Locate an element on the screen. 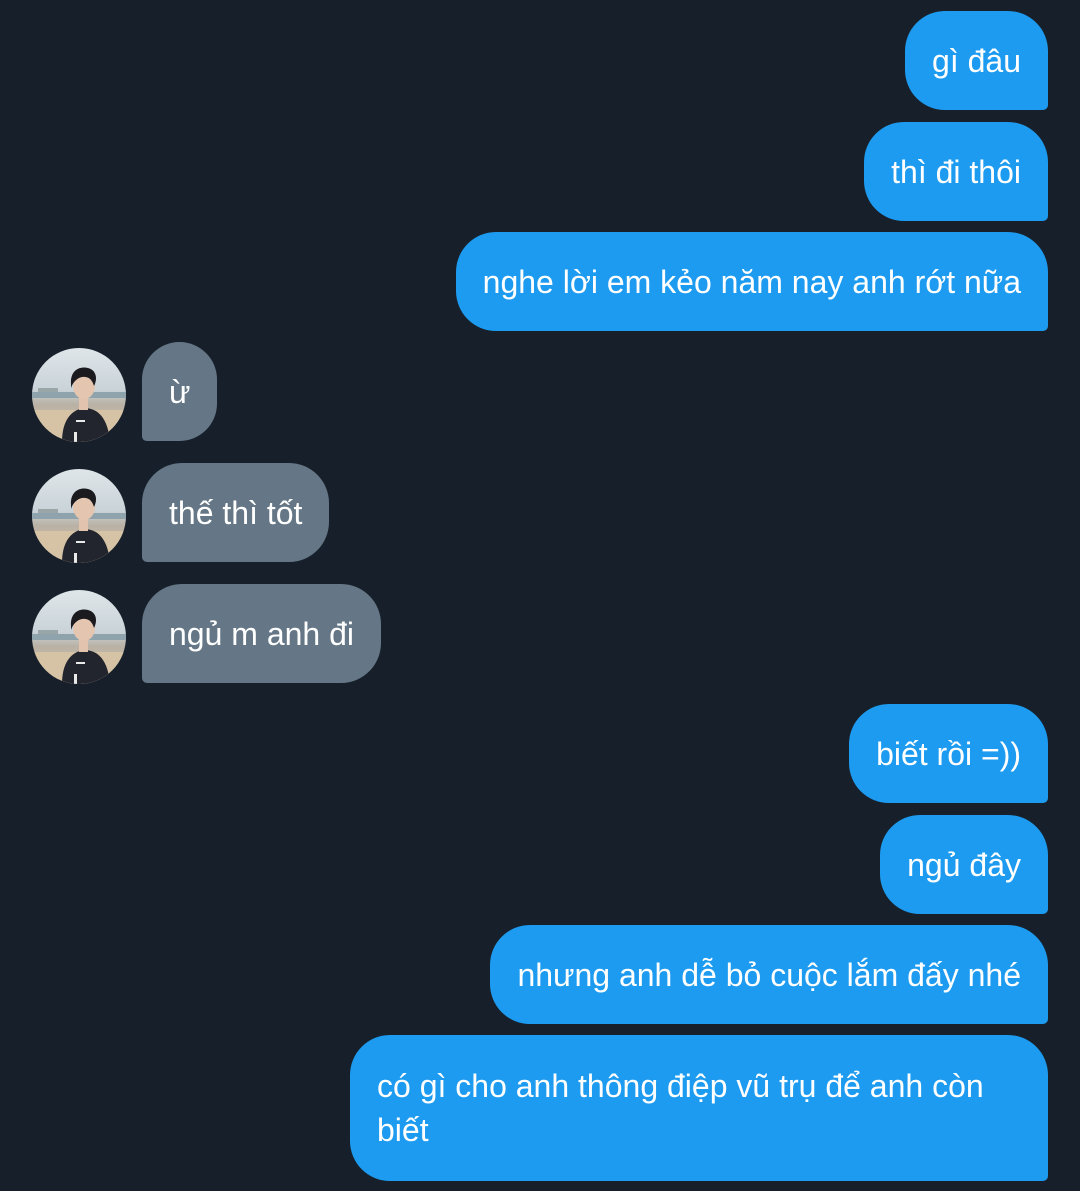 Image resolution: width=1080 pixels, height=1191 pixels. message-text: thì đi thôi is located at coordinates (956, 171).